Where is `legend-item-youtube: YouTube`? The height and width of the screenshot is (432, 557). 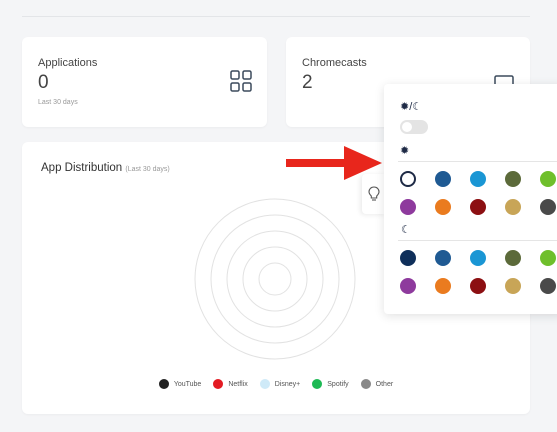
legend-item-youtube: YouTube is located at coordinates (180, 384).